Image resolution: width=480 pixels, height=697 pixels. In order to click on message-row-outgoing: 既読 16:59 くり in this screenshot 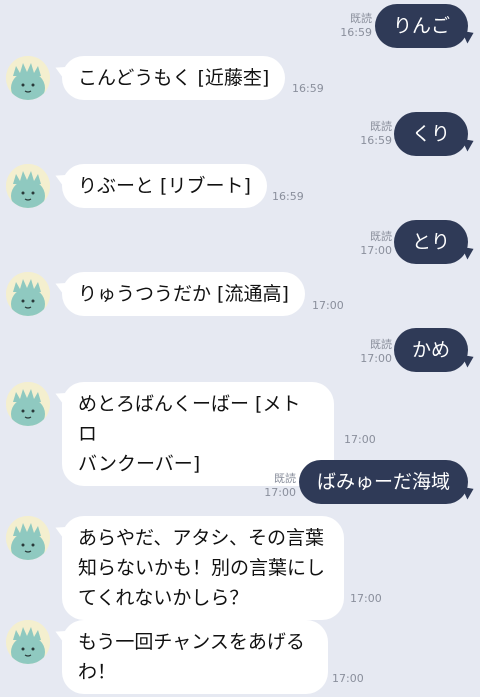, I will do `click(240, 134)`.